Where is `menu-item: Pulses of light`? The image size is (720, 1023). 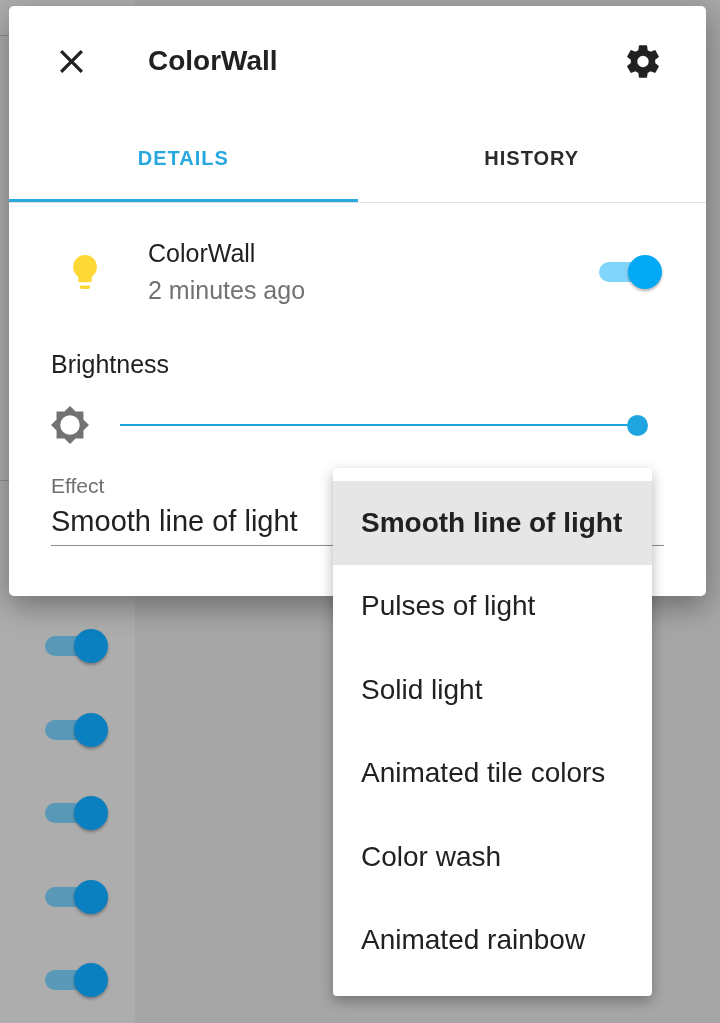
menu-item: Pulses of light is located at coordinates (492, 606).